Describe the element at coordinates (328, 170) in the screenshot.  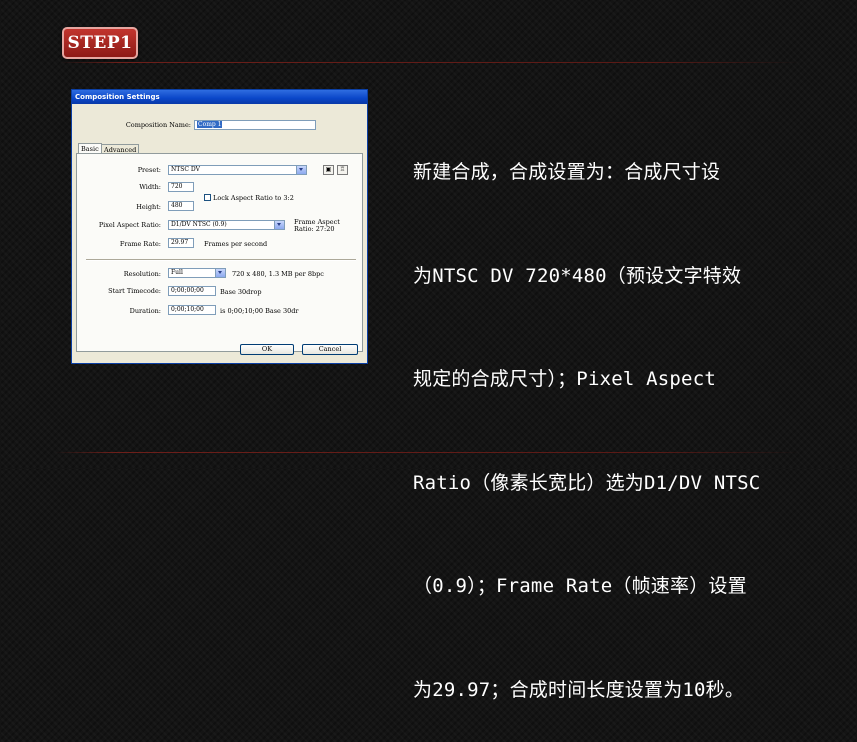
I see `floppy-icon: ▣` at that location.